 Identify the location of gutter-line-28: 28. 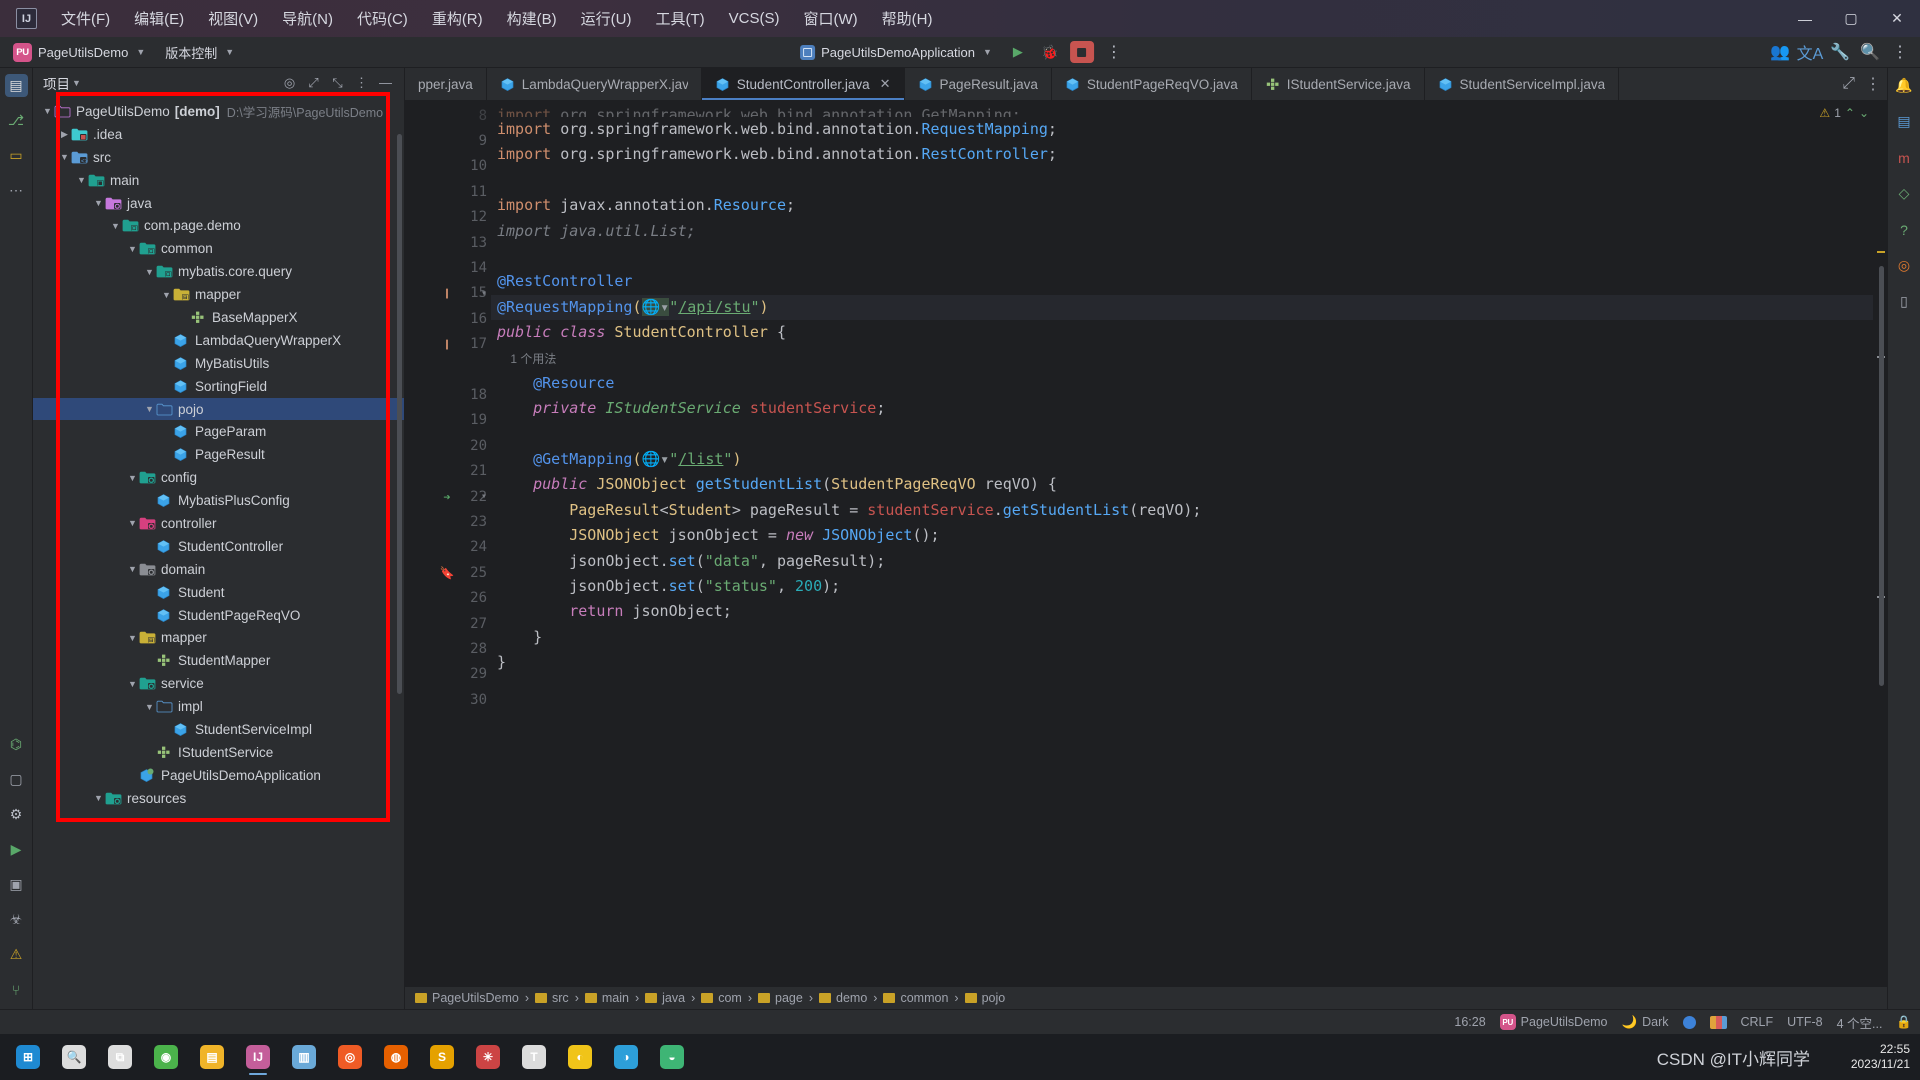
(448, 648).